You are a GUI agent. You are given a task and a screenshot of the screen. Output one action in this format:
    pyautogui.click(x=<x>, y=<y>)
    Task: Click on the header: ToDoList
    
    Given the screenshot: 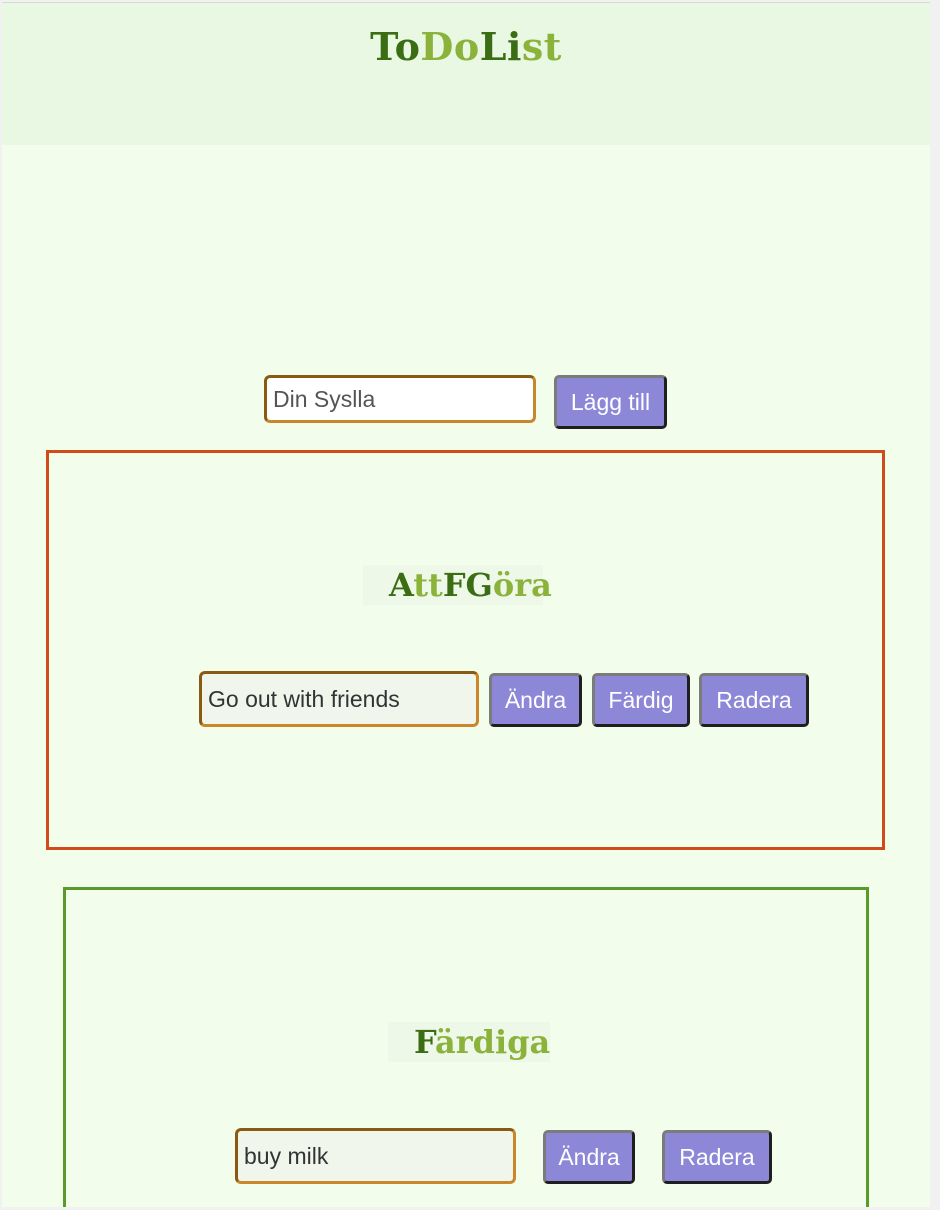 What is the action you would take?
    pyautogui.click(x=466, y=74)
    